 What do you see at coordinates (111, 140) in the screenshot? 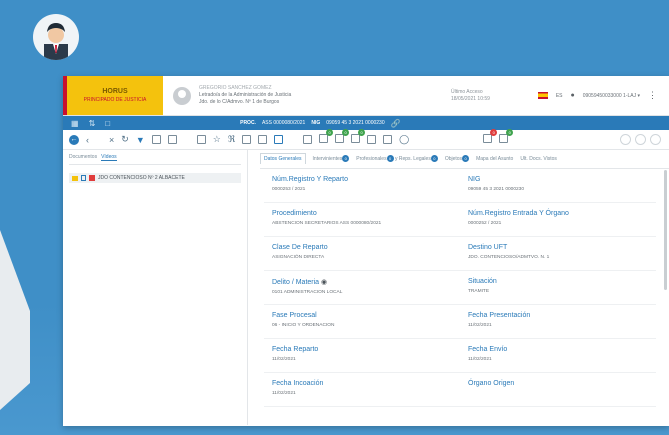
I see `close-icon: ×` at bounding box center [111, 140].